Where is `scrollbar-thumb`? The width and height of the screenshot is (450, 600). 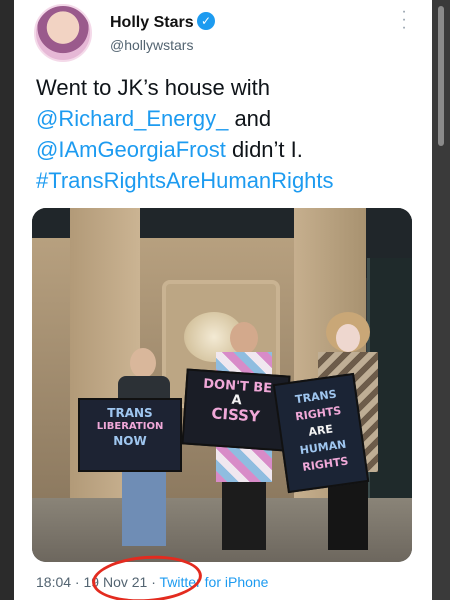 scrollbar-thumb is located at coordinates (441, 76).